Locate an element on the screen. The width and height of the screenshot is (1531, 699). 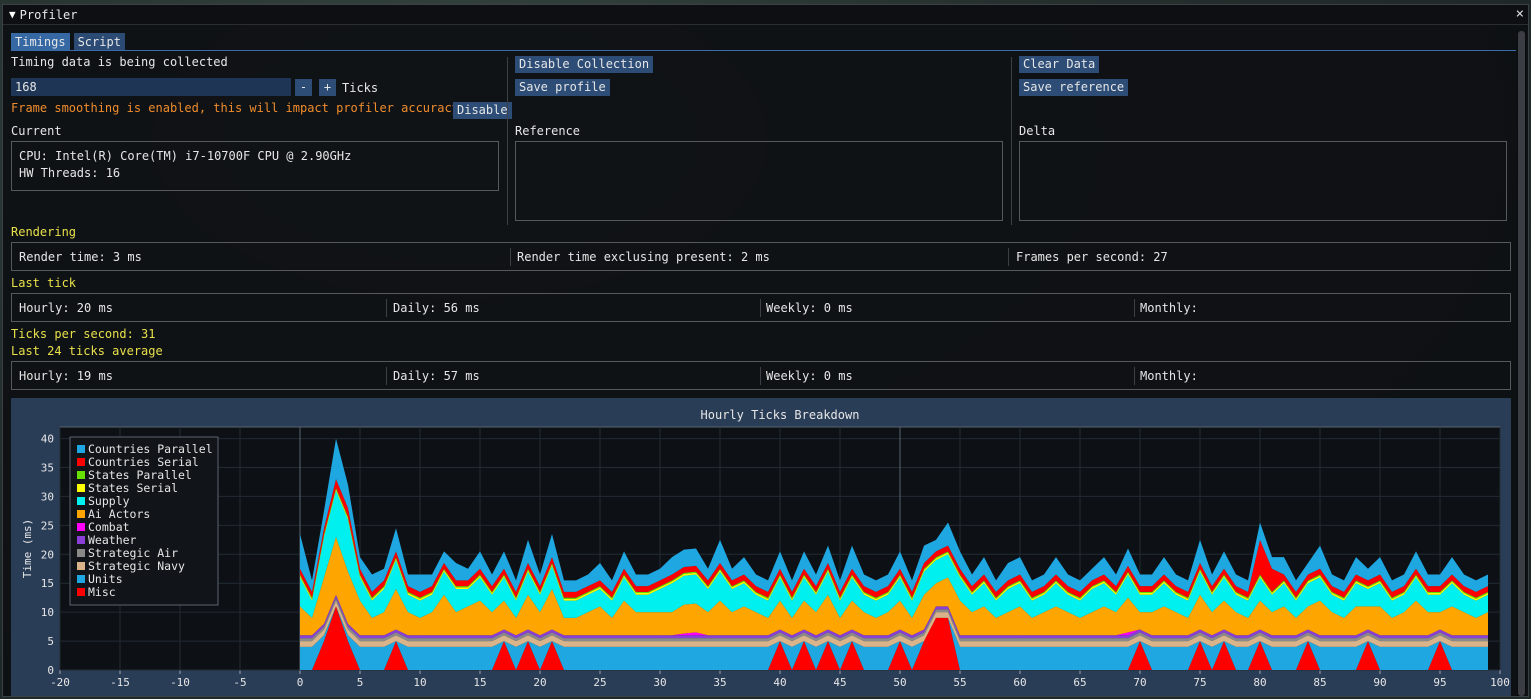
legend-entry: Strategic Air is located at coordinates (133, 553).